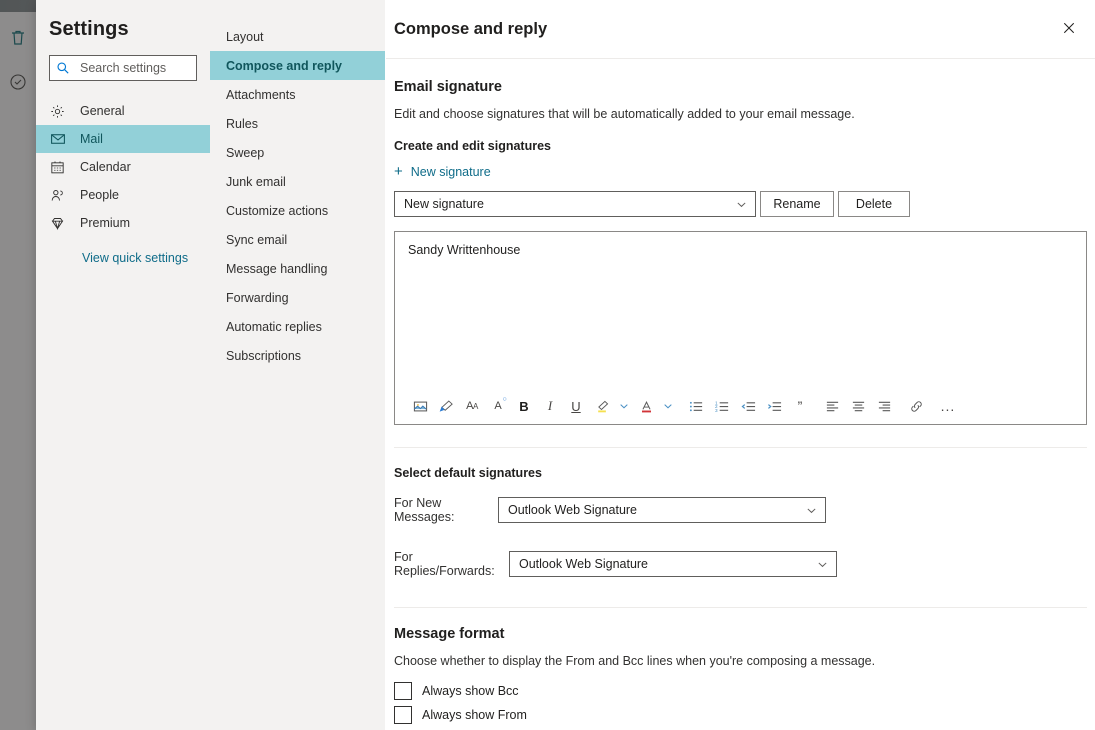  What do you see at coordinates (576, 406) in the screenshot?
I see `underline-icon: U` at bounding box center [576, 406].